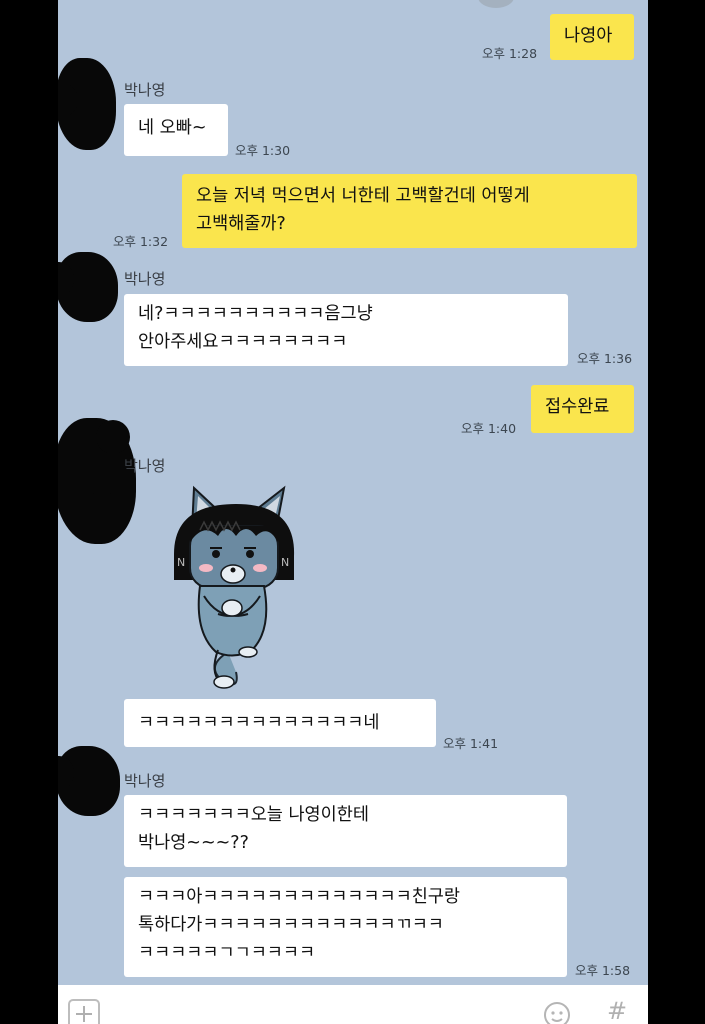 The image size is (705, 1024). What do you see at coordinates (353, 1004) in the screenshot?
I see `message-input-bar: #` at bounding box center [353, 1004].